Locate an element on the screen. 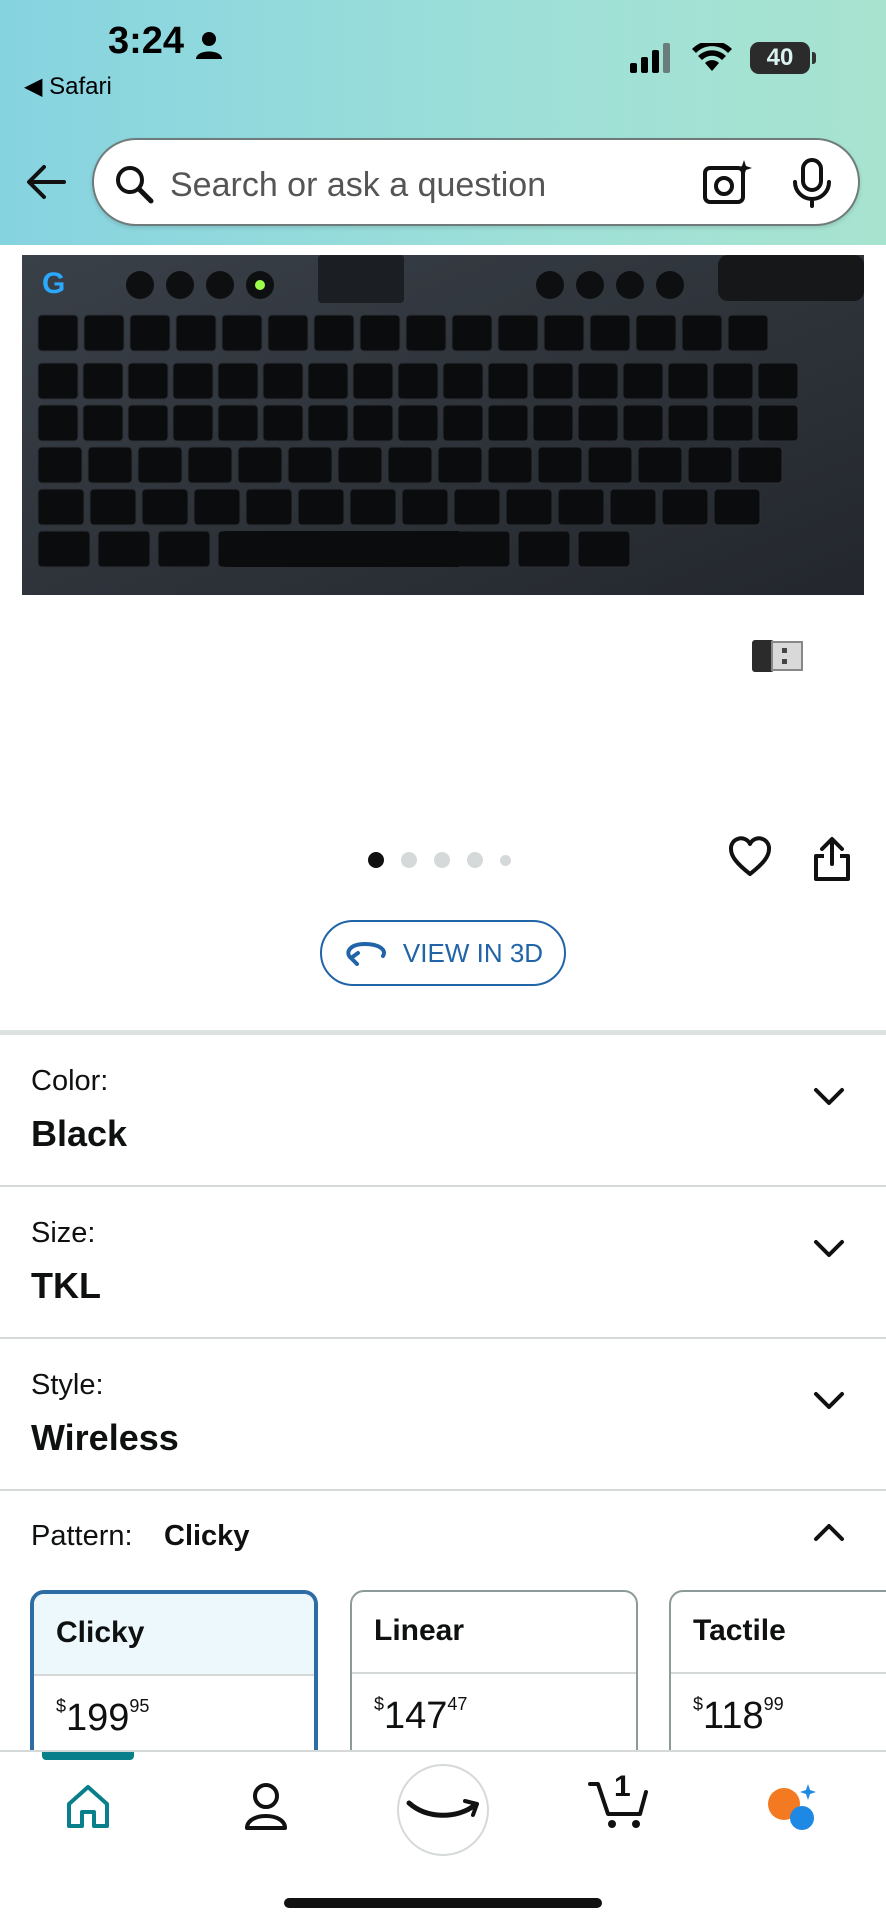 This screenshot has height=1920, width=886. carousel-dots is located at coordinates (439, 860).